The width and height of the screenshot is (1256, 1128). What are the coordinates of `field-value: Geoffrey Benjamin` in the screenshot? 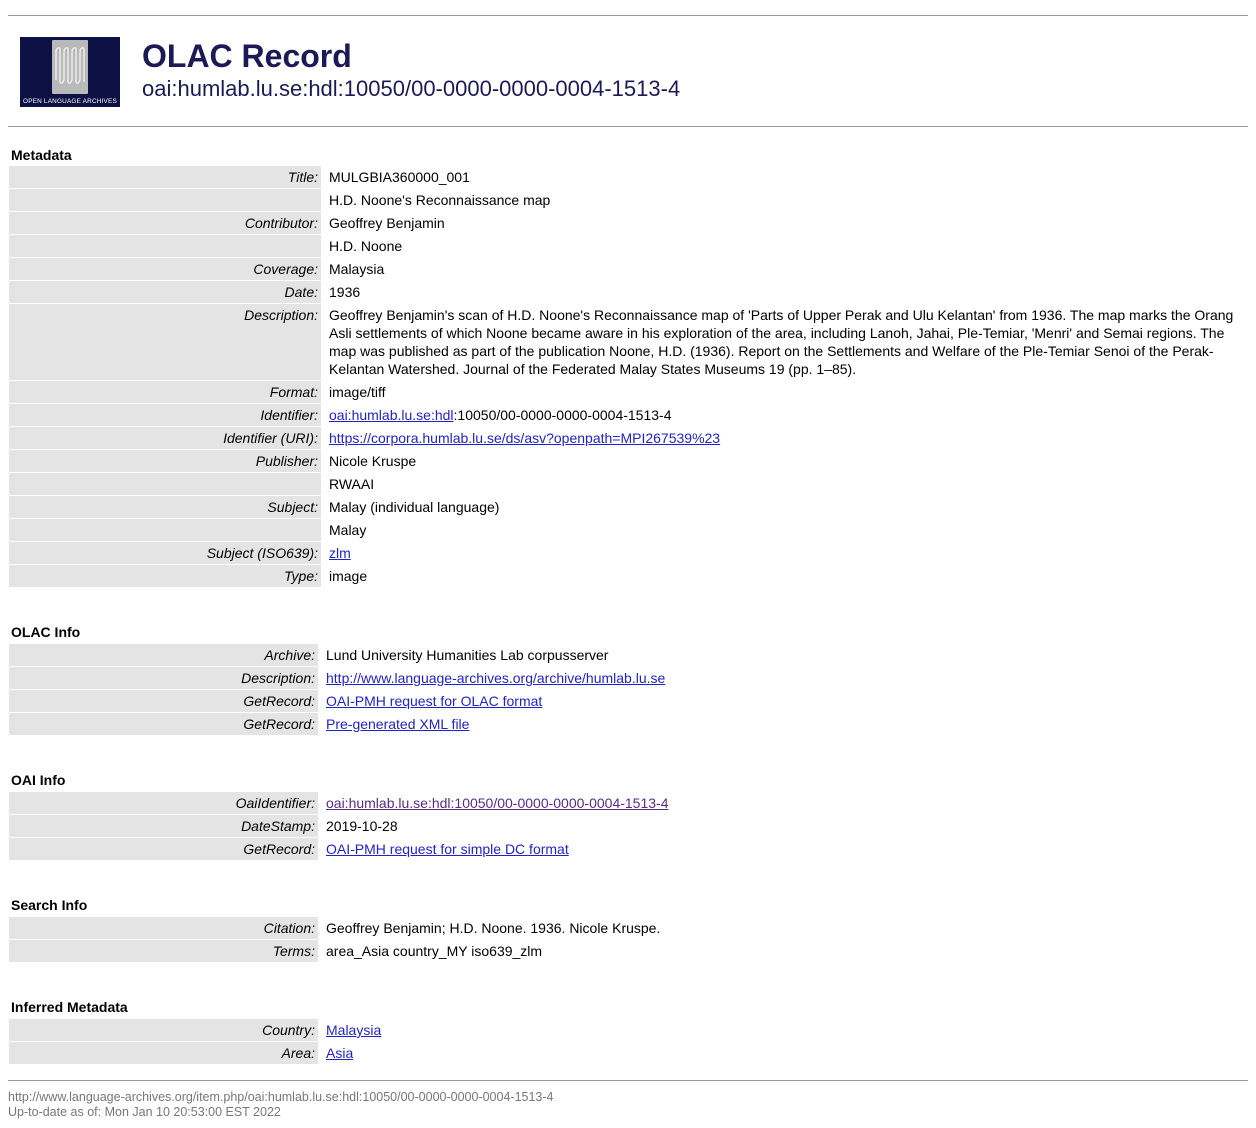 It's located at (784, 223).